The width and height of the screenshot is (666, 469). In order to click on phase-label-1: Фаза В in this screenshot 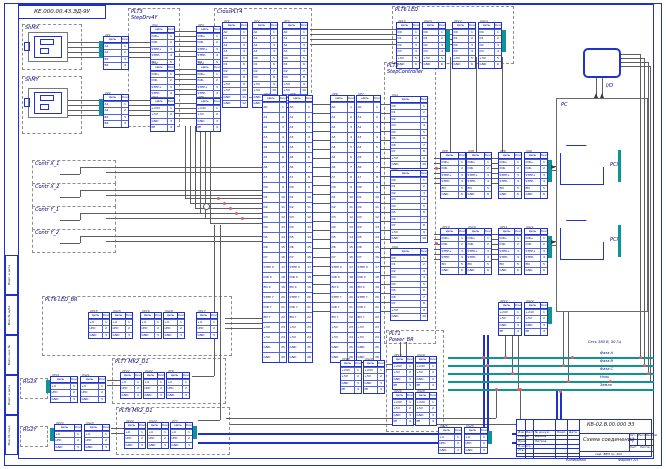, I will do `click(607, 361)`.